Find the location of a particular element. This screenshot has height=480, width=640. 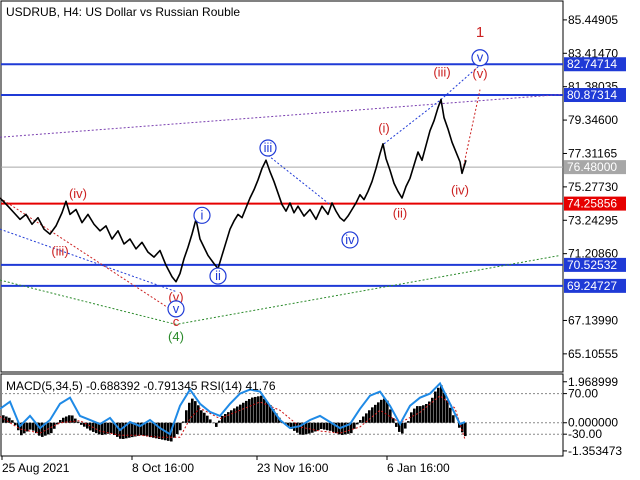

wave-label: (iii) is located at coordinates (441, 72).